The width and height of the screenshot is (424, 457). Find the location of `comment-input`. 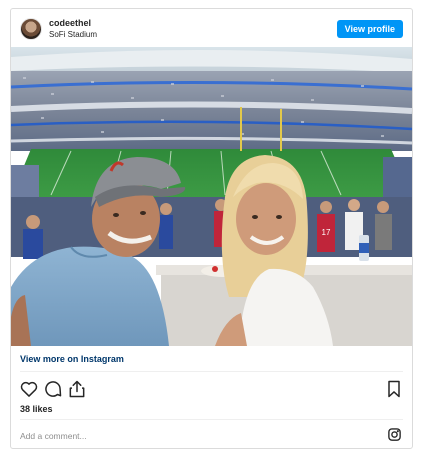

comment-input is located at coordinates (190, 436).